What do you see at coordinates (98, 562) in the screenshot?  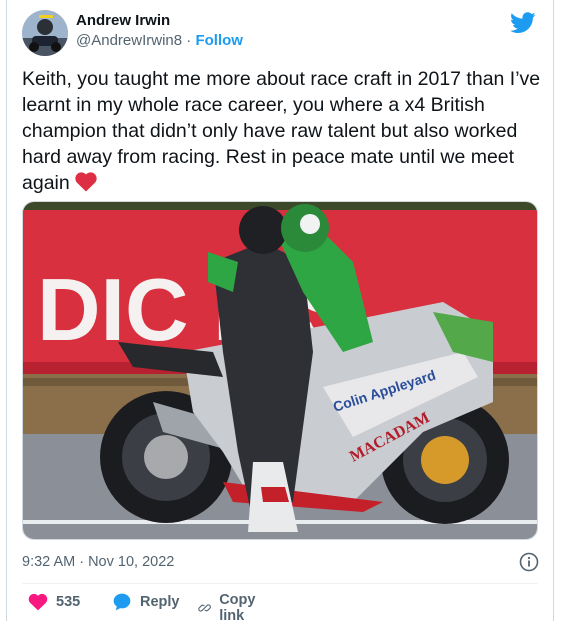 I see `tweet-timestamp: 9:32 AM · Nov 10, 2022` at bounding box center [98, 562].